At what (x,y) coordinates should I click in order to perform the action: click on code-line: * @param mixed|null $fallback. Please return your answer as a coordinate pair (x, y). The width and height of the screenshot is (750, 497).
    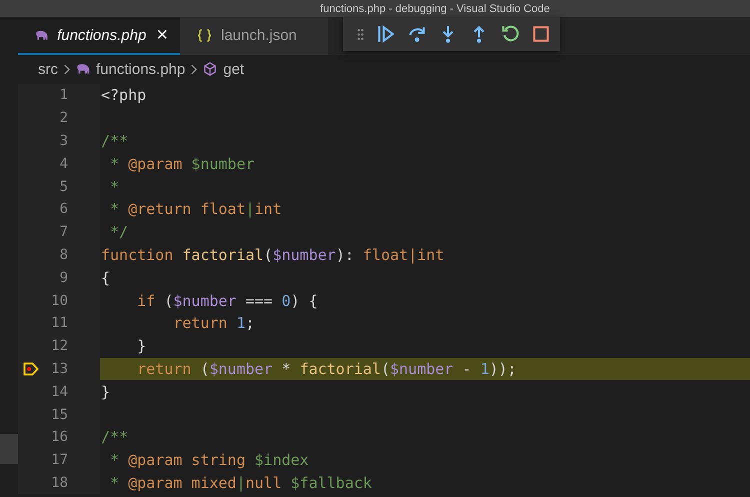
    Looking at the image, I should click on (241, 483).